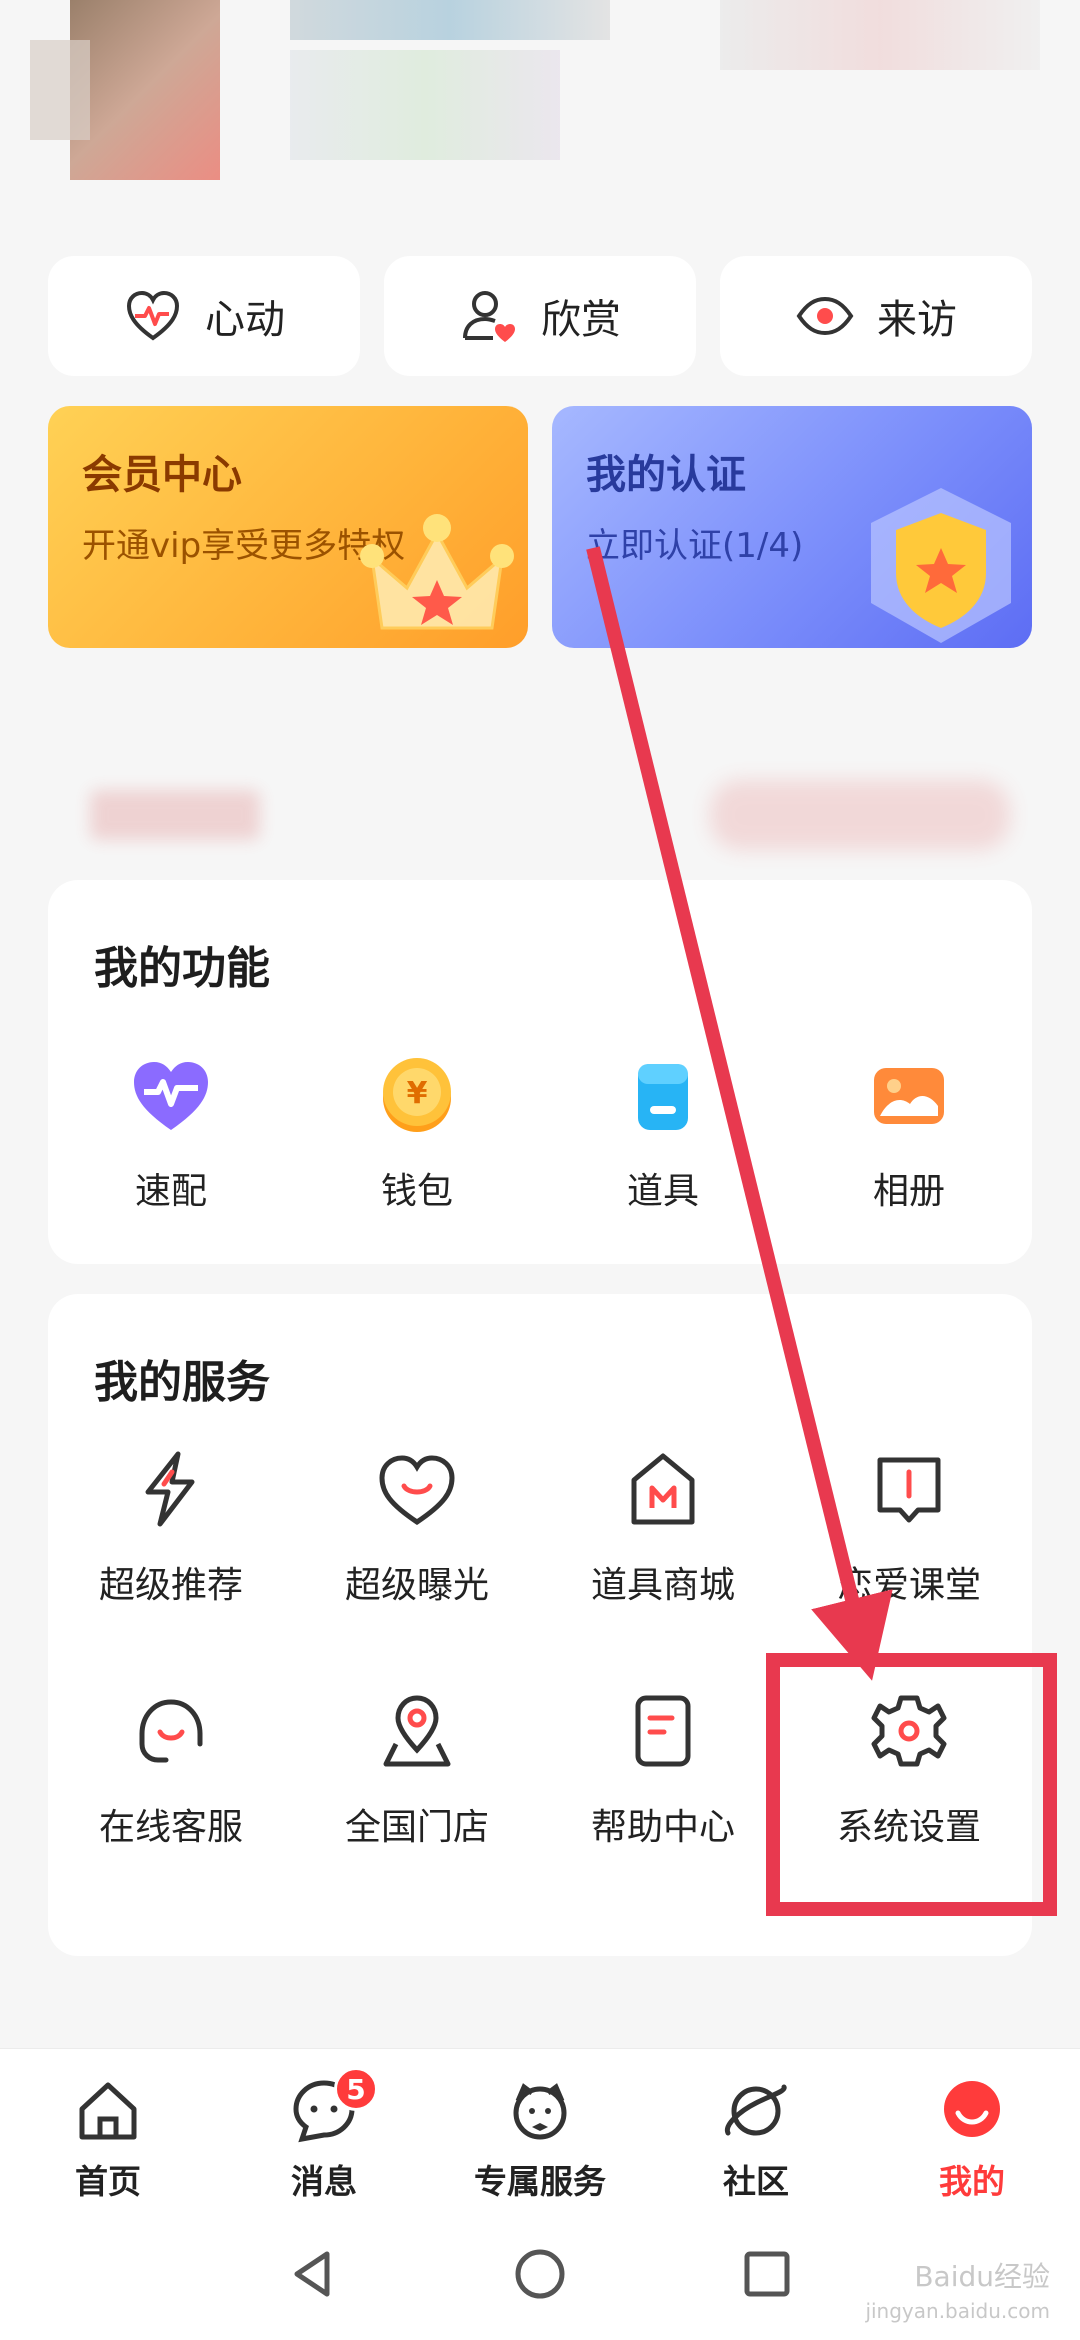 The width and height of the screenshot is (1080, 2340). I want to click on services-grid-row-1: 超级推荐 超级曝光 道具商城 恋爱课堂, so click(540, 1526).